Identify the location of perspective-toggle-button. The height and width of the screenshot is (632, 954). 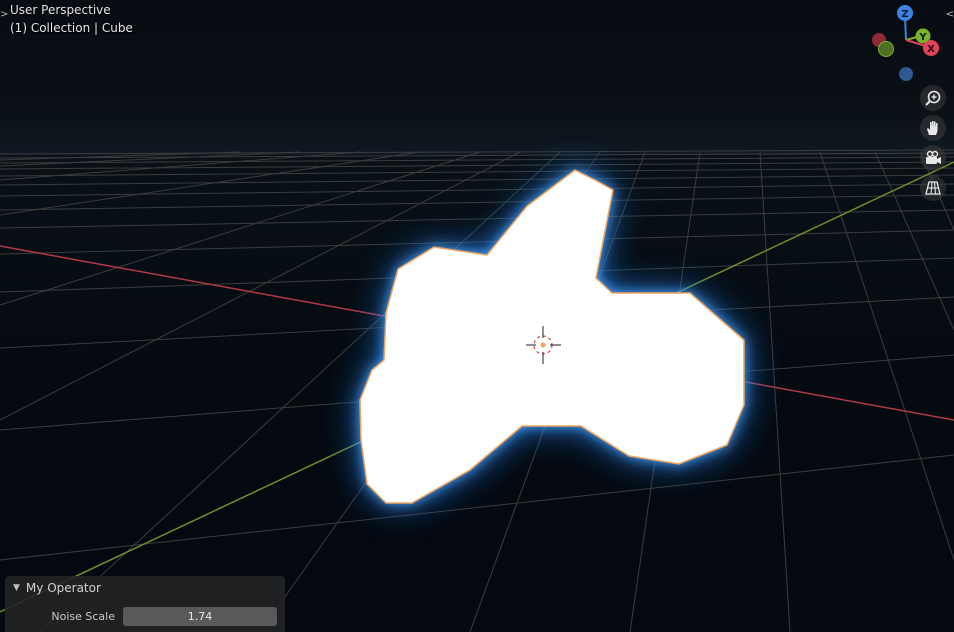
(933, 188).